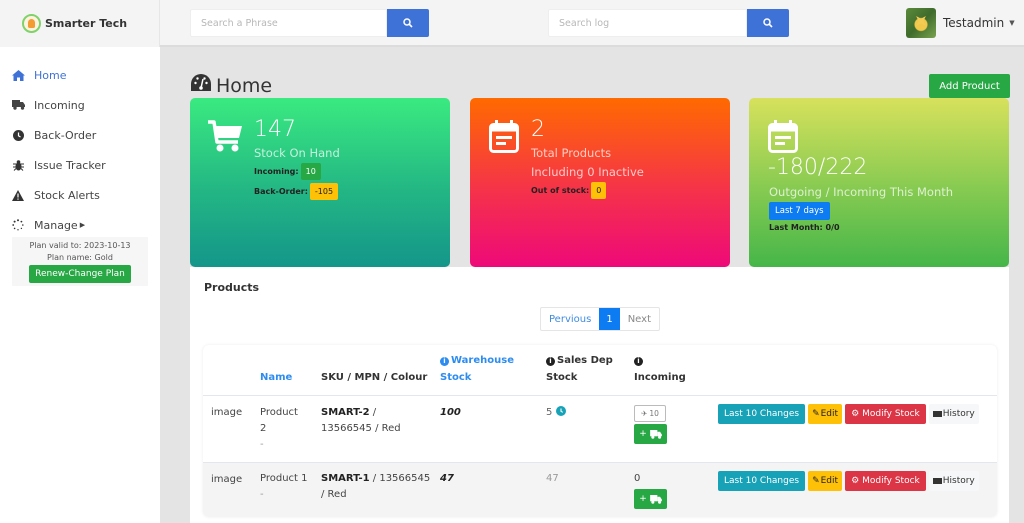 The width and height of the screenshot is (1024, 523). I want to click on home-icon, so click(18, 75).